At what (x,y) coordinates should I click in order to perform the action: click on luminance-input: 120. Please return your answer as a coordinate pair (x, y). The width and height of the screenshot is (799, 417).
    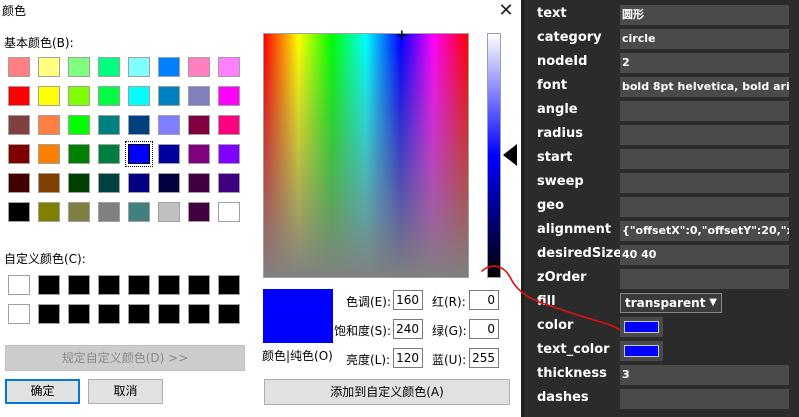
    Looking at the image, I should click on (408, 358).